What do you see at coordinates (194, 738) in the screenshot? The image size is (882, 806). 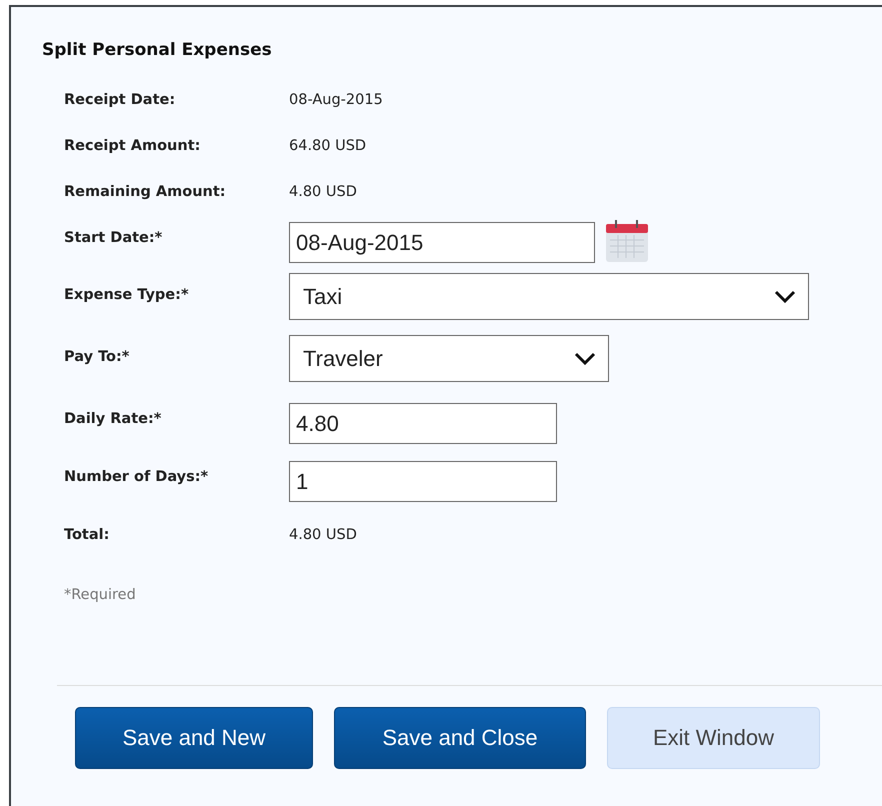 I see `action-button: Save and New` at bounding box center [194, 738].